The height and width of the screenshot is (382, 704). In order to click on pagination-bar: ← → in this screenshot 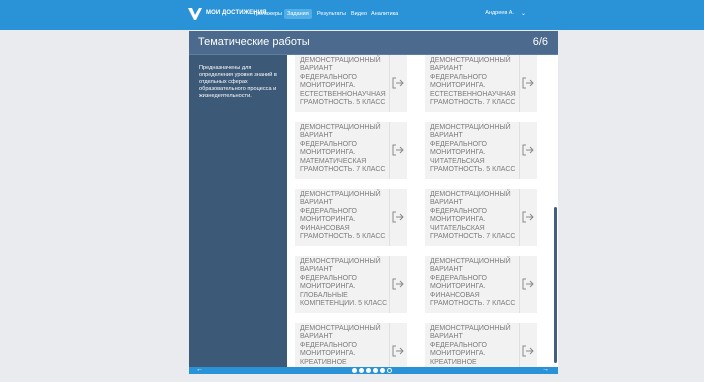, I will do `click(373, 370)`.